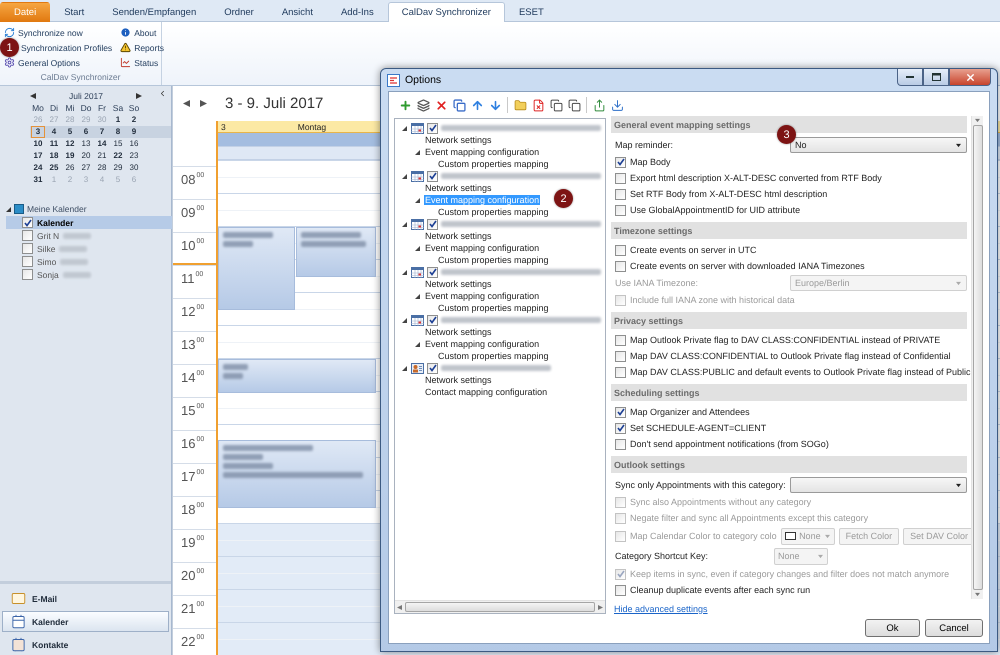 Image resolution: width=1000 pixels, height=655 pixels. I want to click on calendar-day: 23, so click(134, 156).